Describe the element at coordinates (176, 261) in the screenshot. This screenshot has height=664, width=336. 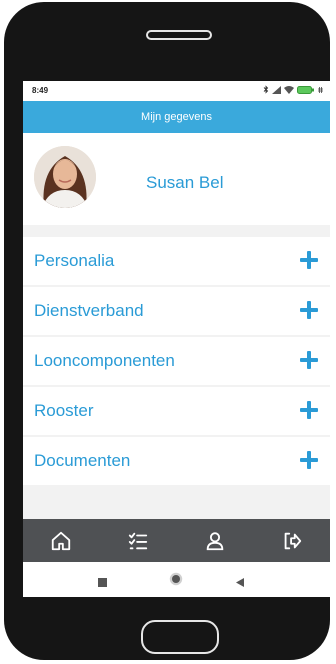
I see `menu-item-personalia: Personalia` at that location.